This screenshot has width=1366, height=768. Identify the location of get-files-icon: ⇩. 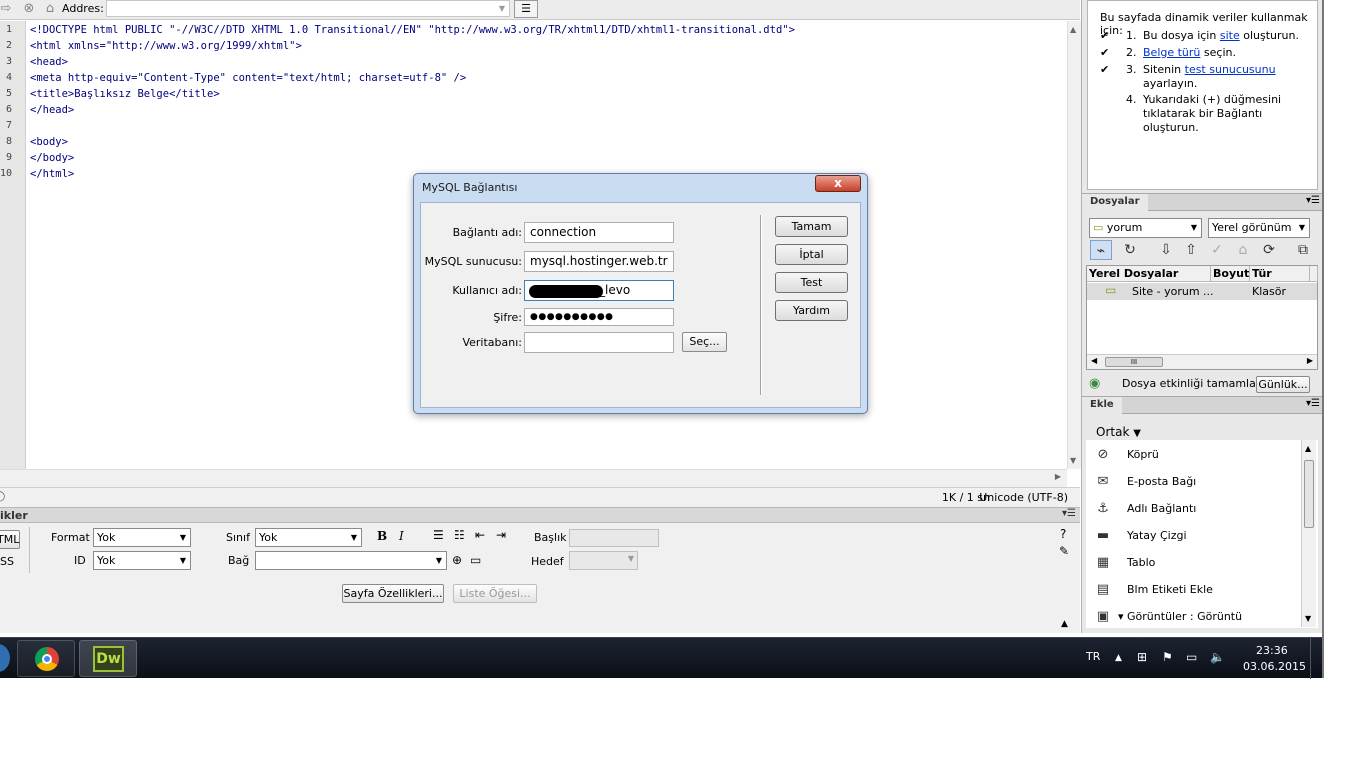
(1166, 250).